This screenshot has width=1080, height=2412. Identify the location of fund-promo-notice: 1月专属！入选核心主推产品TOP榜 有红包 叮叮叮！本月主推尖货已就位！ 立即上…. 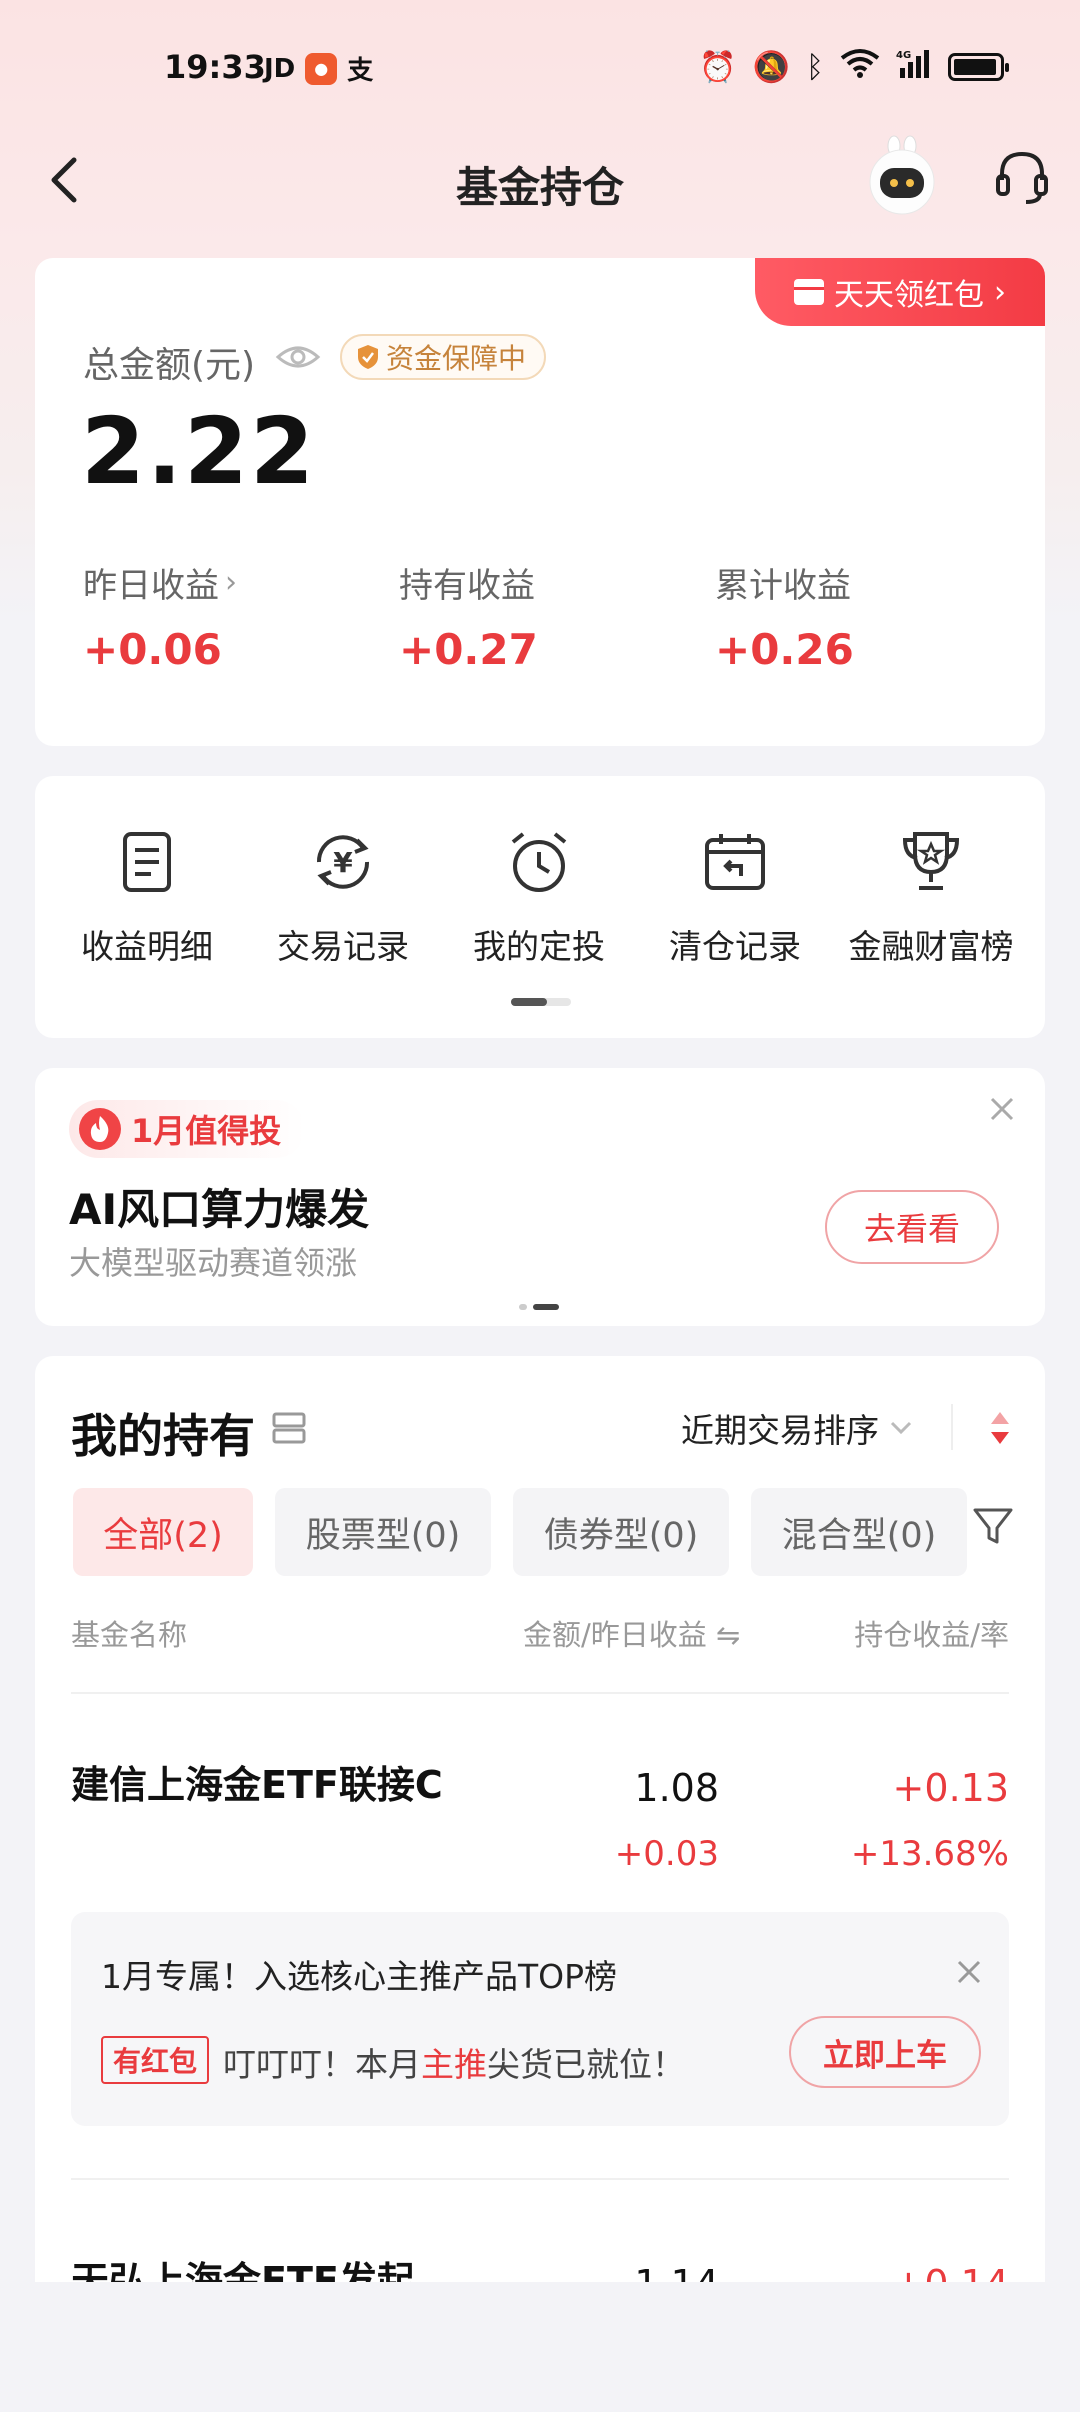
(540, 2019).